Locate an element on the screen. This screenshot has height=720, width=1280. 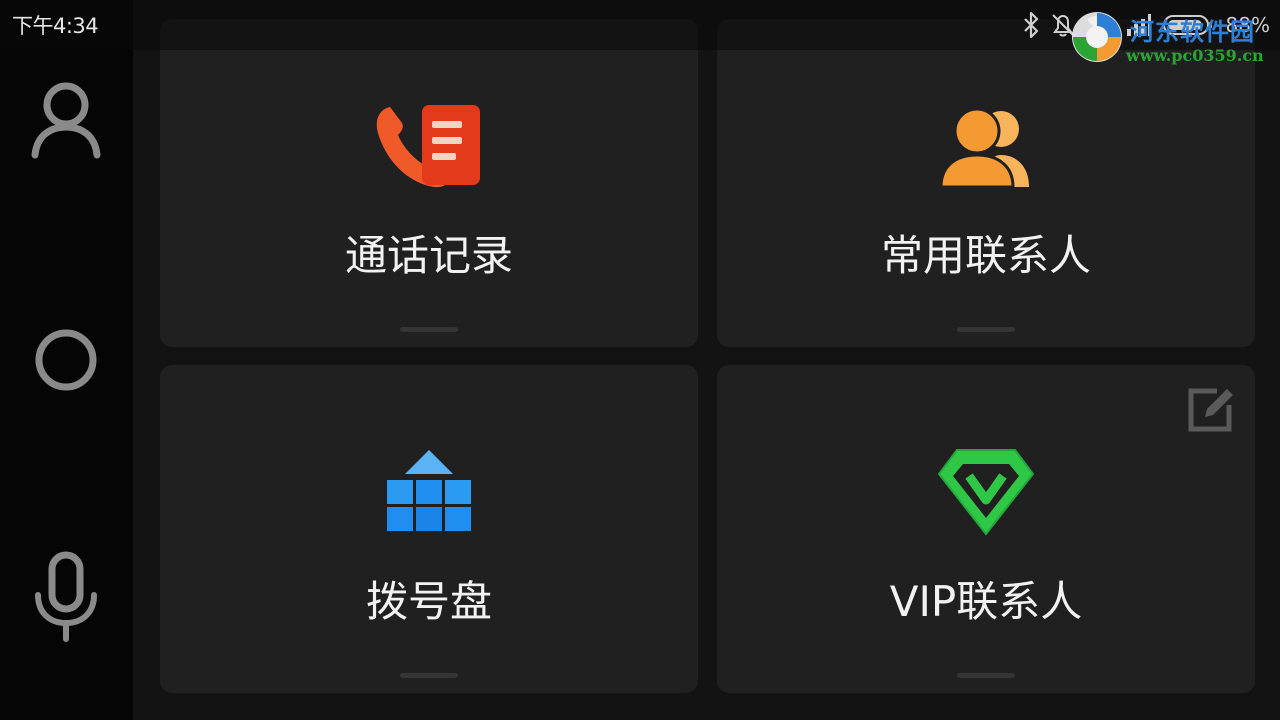
bluetooth-icon is located at coordinates (1030, 25).